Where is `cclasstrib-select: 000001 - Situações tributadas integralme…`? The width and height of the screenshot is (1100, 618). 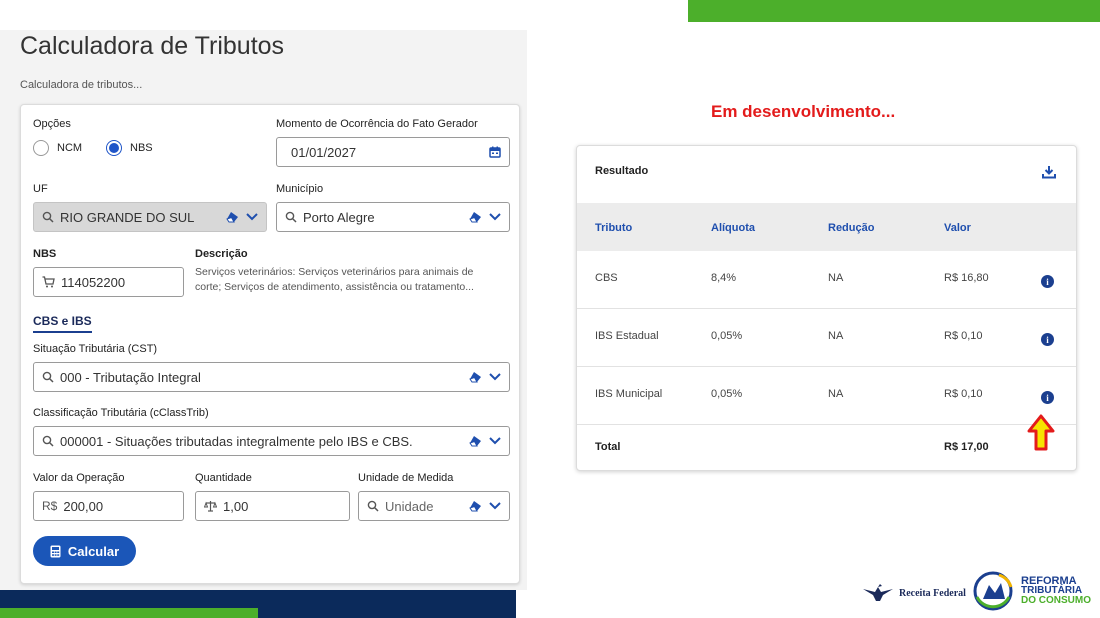 cclasstrib-select: 000001 - Situações tributadas integralme… is located at coordinates (271, 441).